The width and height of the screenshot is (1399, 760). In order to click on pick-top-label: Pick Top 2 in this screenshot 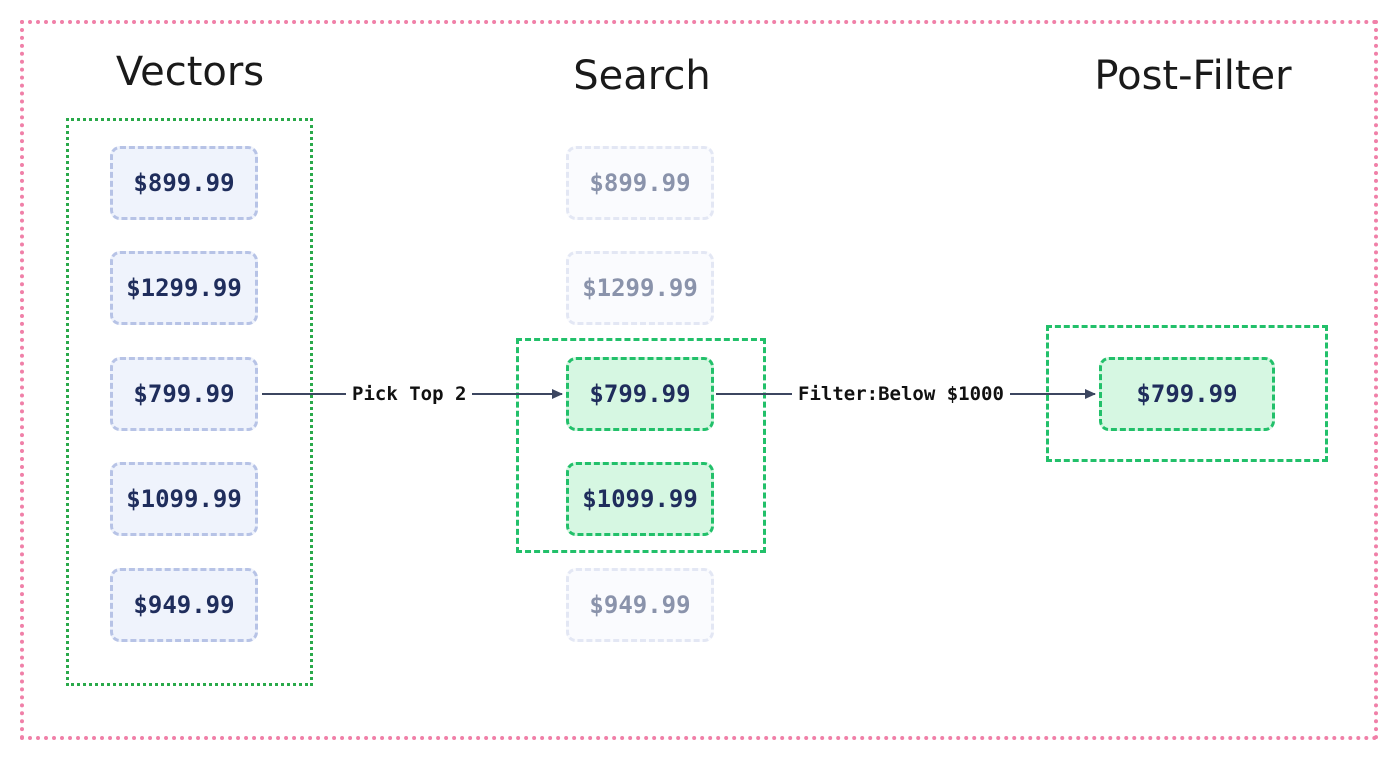, I will do `click(409, 394)`.